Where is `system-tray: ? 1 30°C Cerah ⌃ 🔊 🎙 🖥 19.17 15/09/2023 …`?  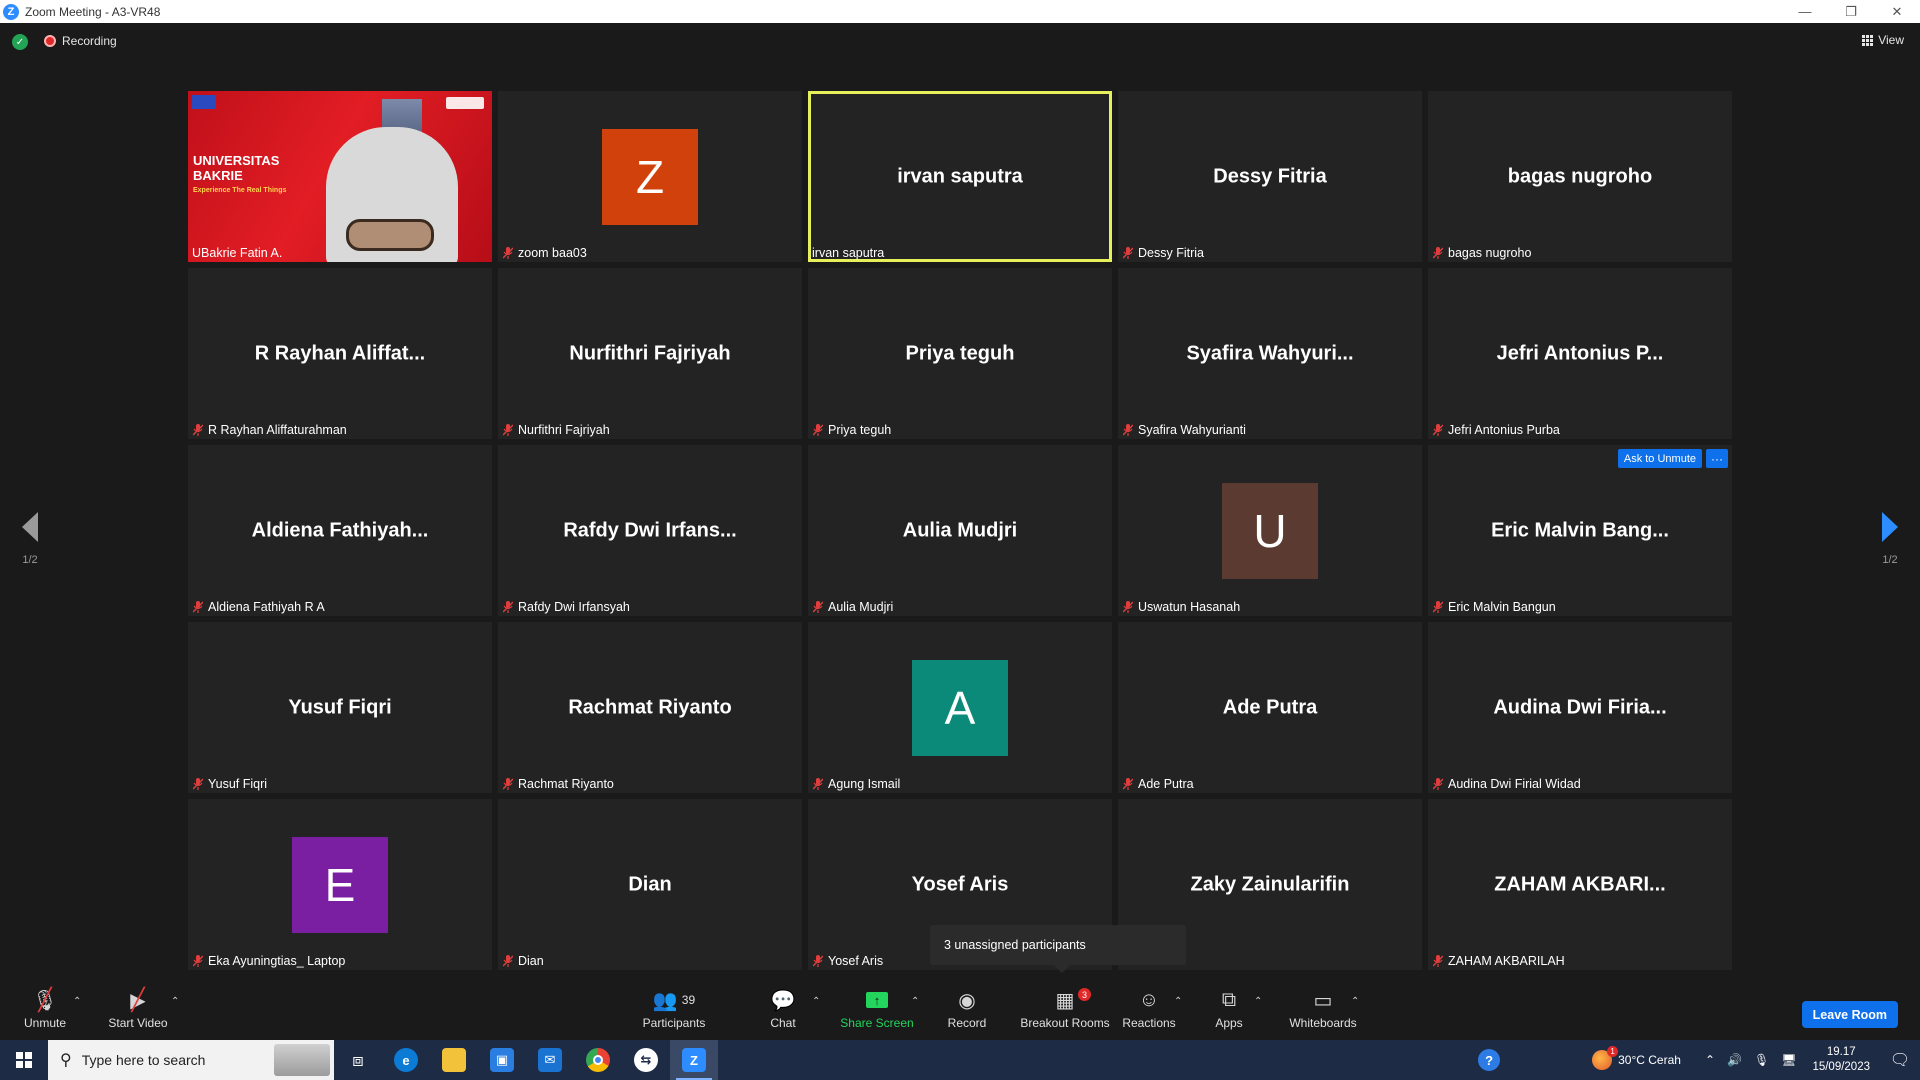
system-tray: ? 1 30°C Cerah ⌃ 🔊 🎙 🖥 19.17 15/09/2023 … is located at coordinates (1696, 1060).